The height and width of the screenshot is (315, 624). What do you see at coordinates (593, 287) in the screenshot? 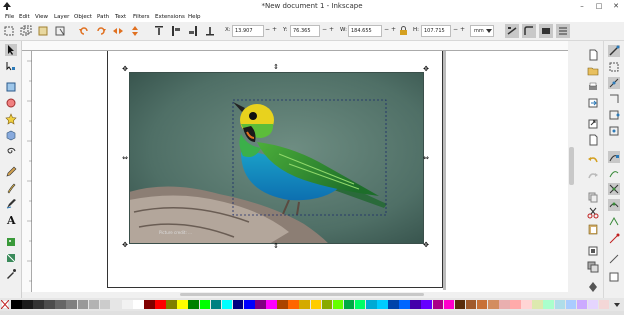
I see `clone-icon` at bounding box center [593, 287].